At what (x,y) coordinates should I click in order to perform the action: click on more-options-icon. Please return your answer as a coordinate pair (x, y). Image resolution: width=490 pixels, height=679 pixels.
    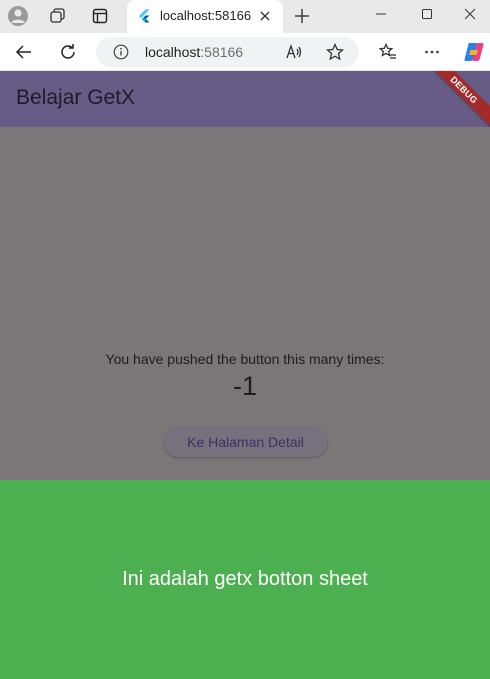
    Looking at the image, I should click on (432, 52).